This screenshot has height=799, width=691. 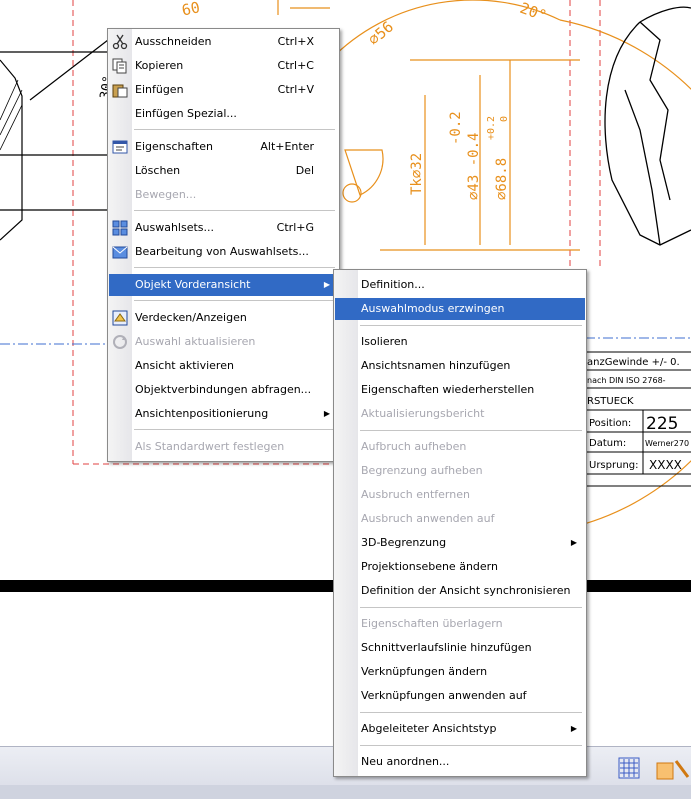 I want to click on properties-icon, so click(x=120, y=147).